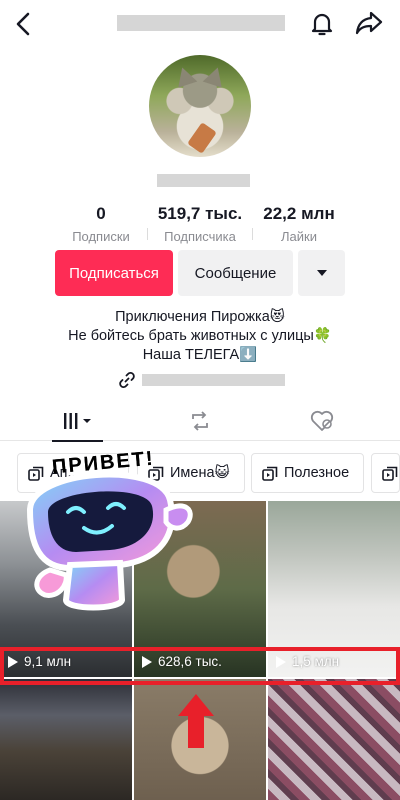 Image resolution: width=400 pixels, height=800 pixels. I want to click on link-url-placeholder, so click(213, 380).